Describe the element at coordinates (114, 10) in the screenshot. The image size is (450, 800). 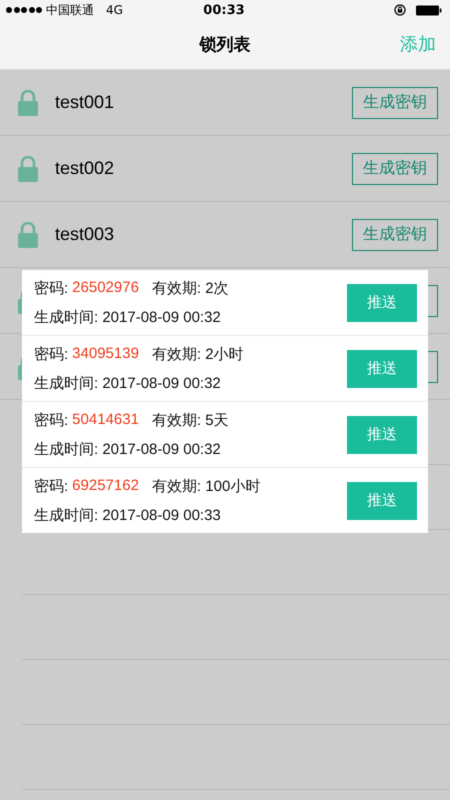
I see `network-type: 4G` at that location.